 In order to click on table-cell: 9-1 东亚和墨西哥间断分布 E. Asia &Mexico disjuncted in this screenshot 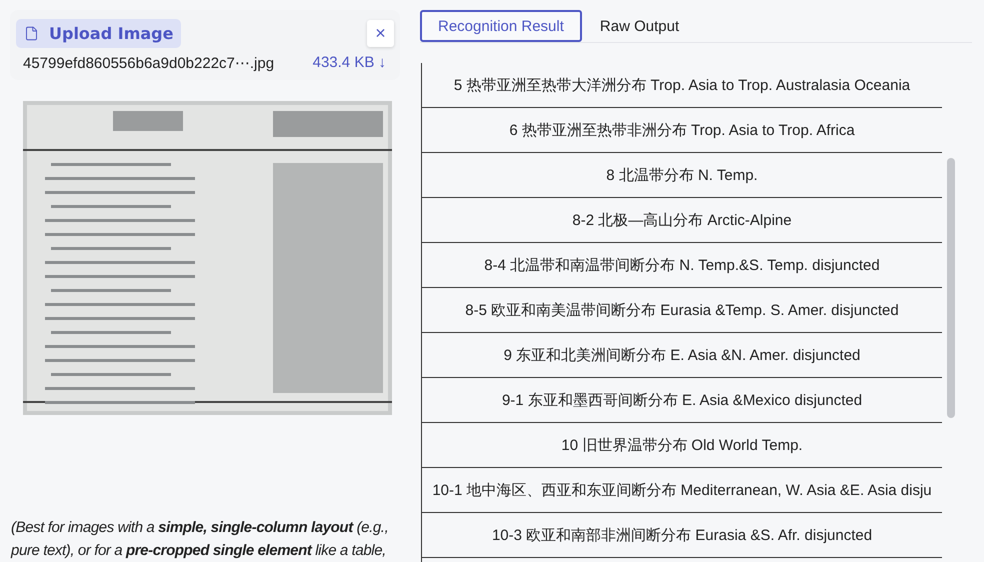, I will do `click(682, 400)`.